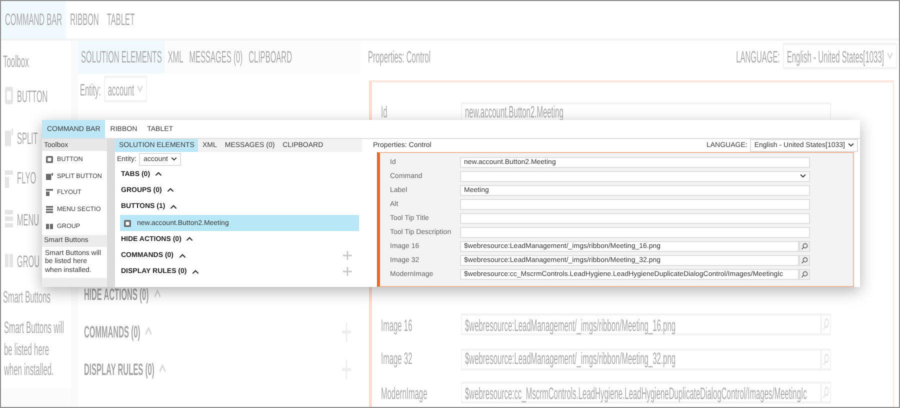 The height and width of the screenshot is (408, 900). What do you see at coordinates (90, 89) in the screenshot?
I see `entity-label: Entity:` at bounding box center [90, 89].